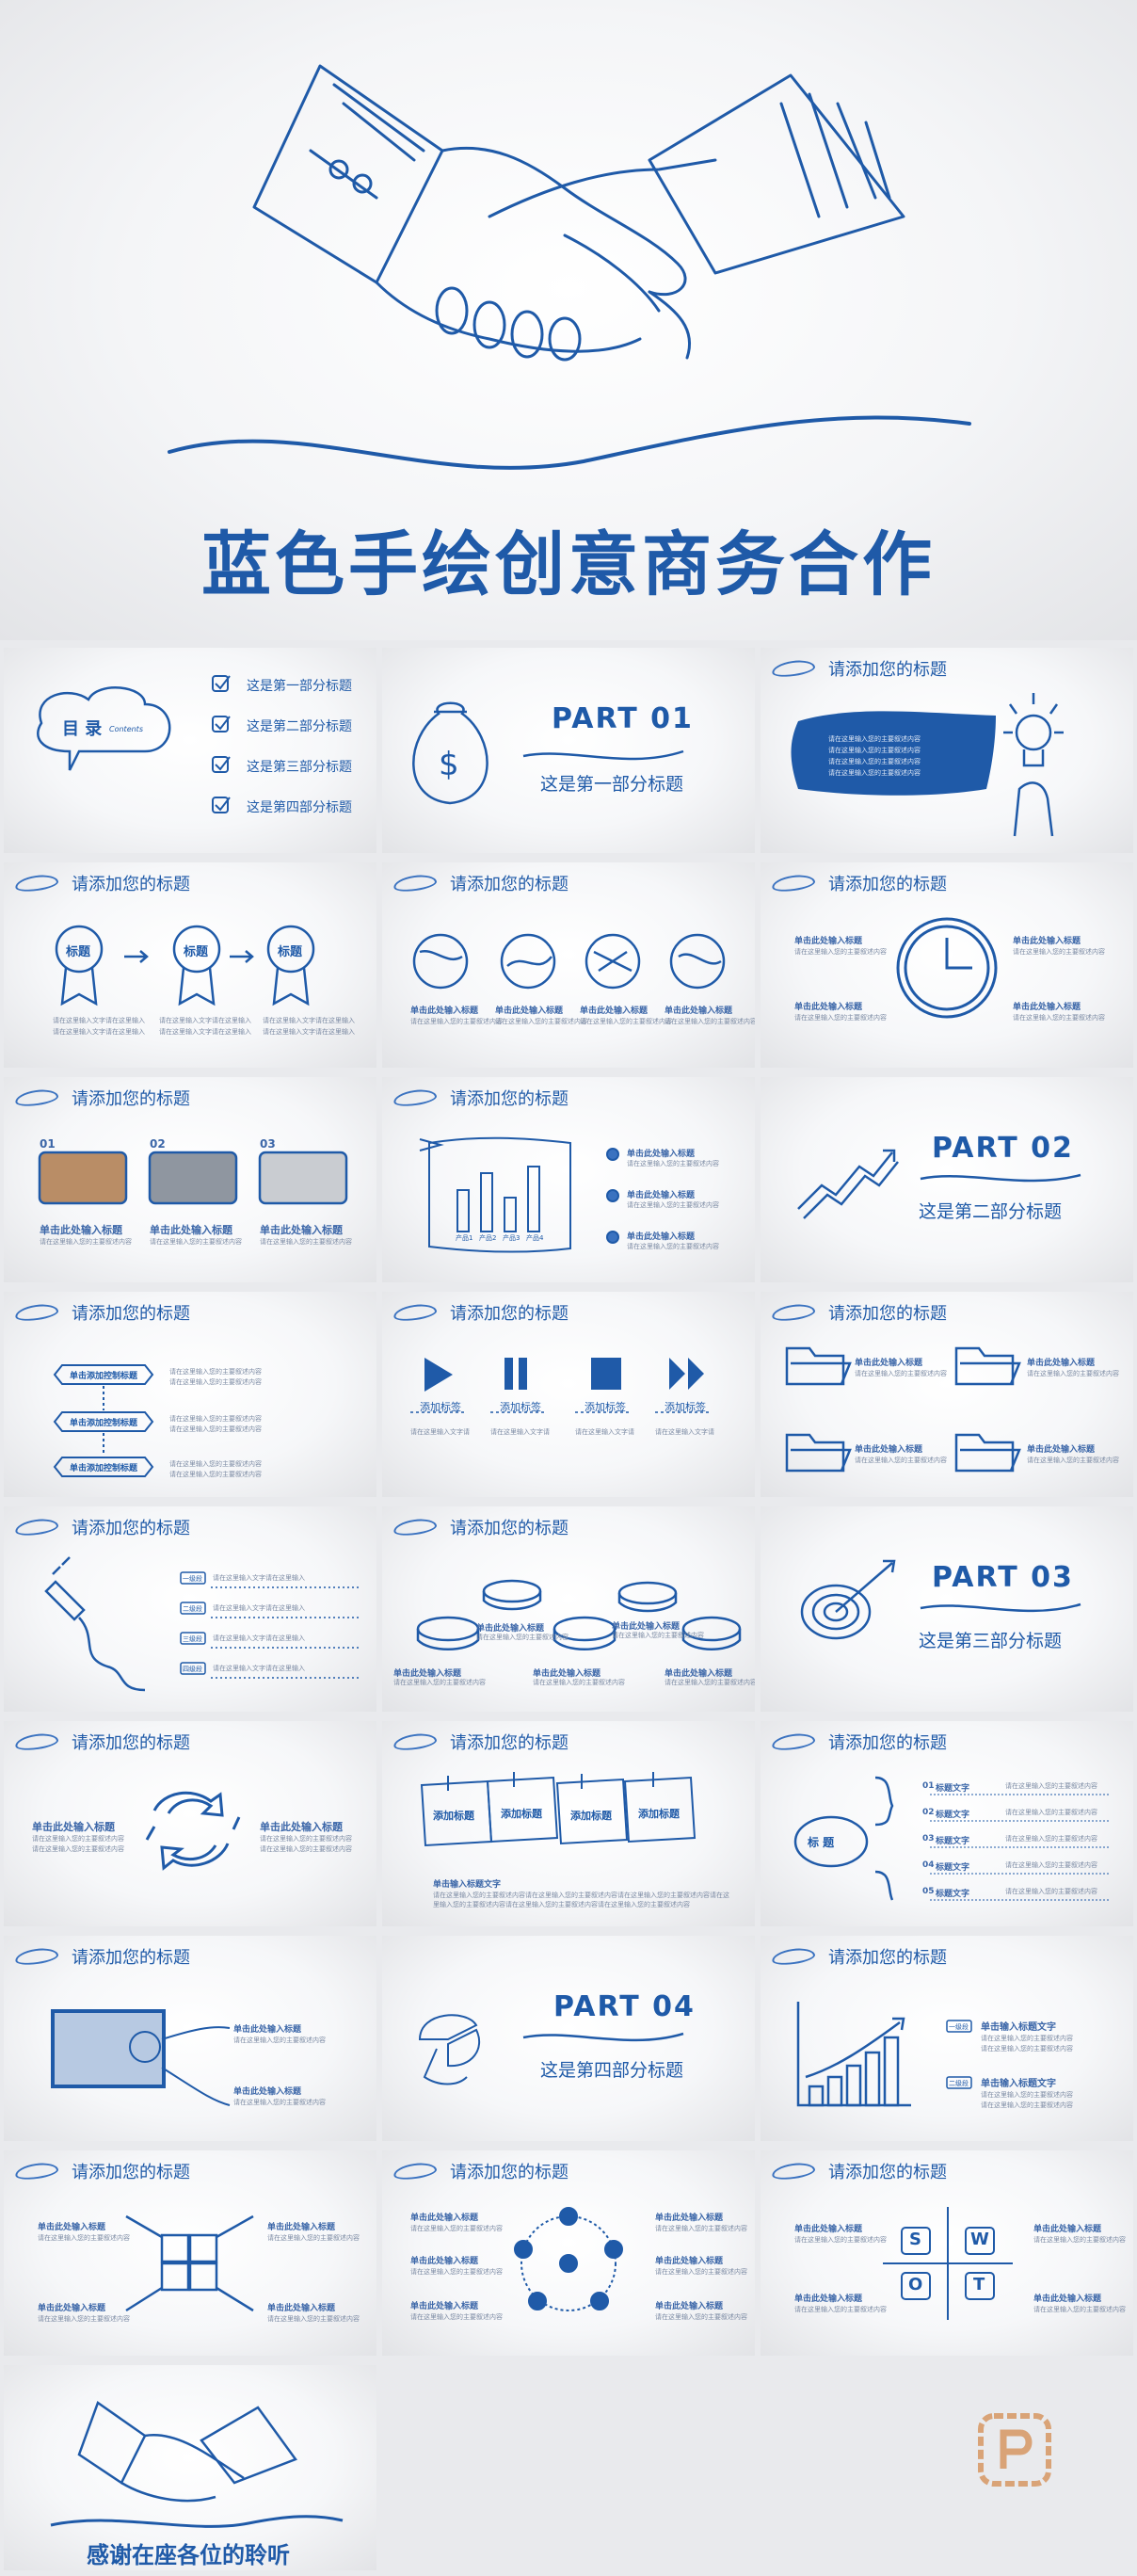  Describe the element at coordinates (190, 2467) in the screenshot. I see `slide-ending: 感谢在座各位的聆听` at that location.